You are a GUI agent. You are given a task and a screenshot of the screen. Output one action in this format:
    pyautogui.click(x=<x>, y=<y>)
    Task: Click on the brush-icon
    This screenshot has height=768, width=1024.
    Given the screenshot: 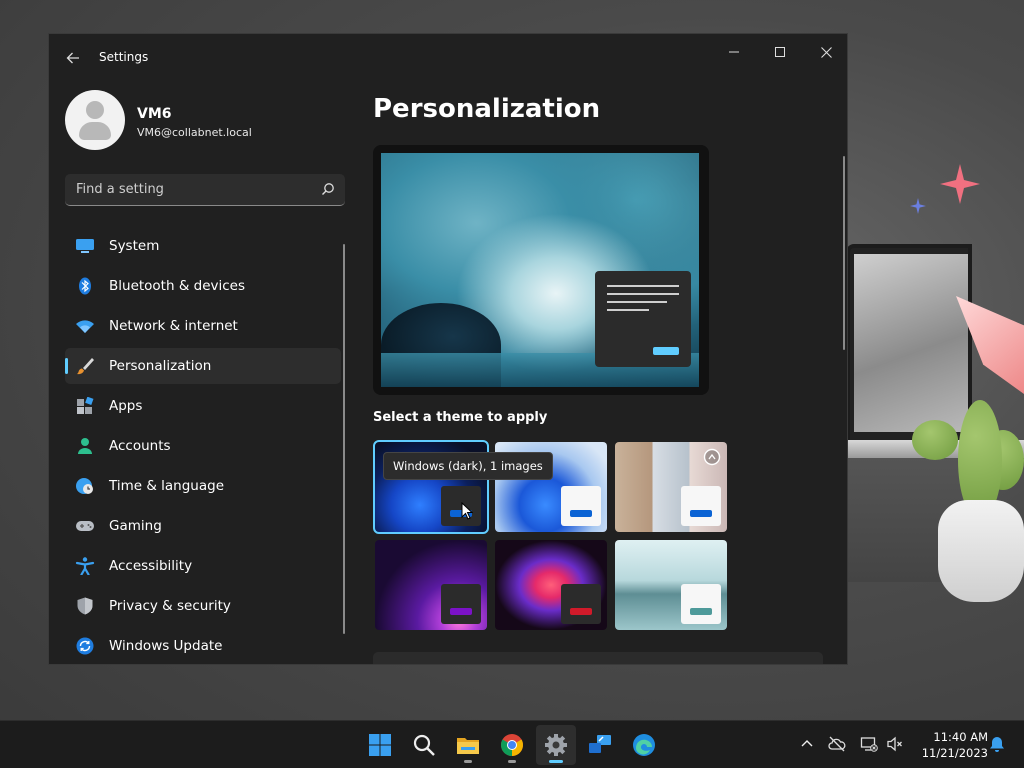 What is the action you would take?
    pyautogui.click(x=85, y=366)
    